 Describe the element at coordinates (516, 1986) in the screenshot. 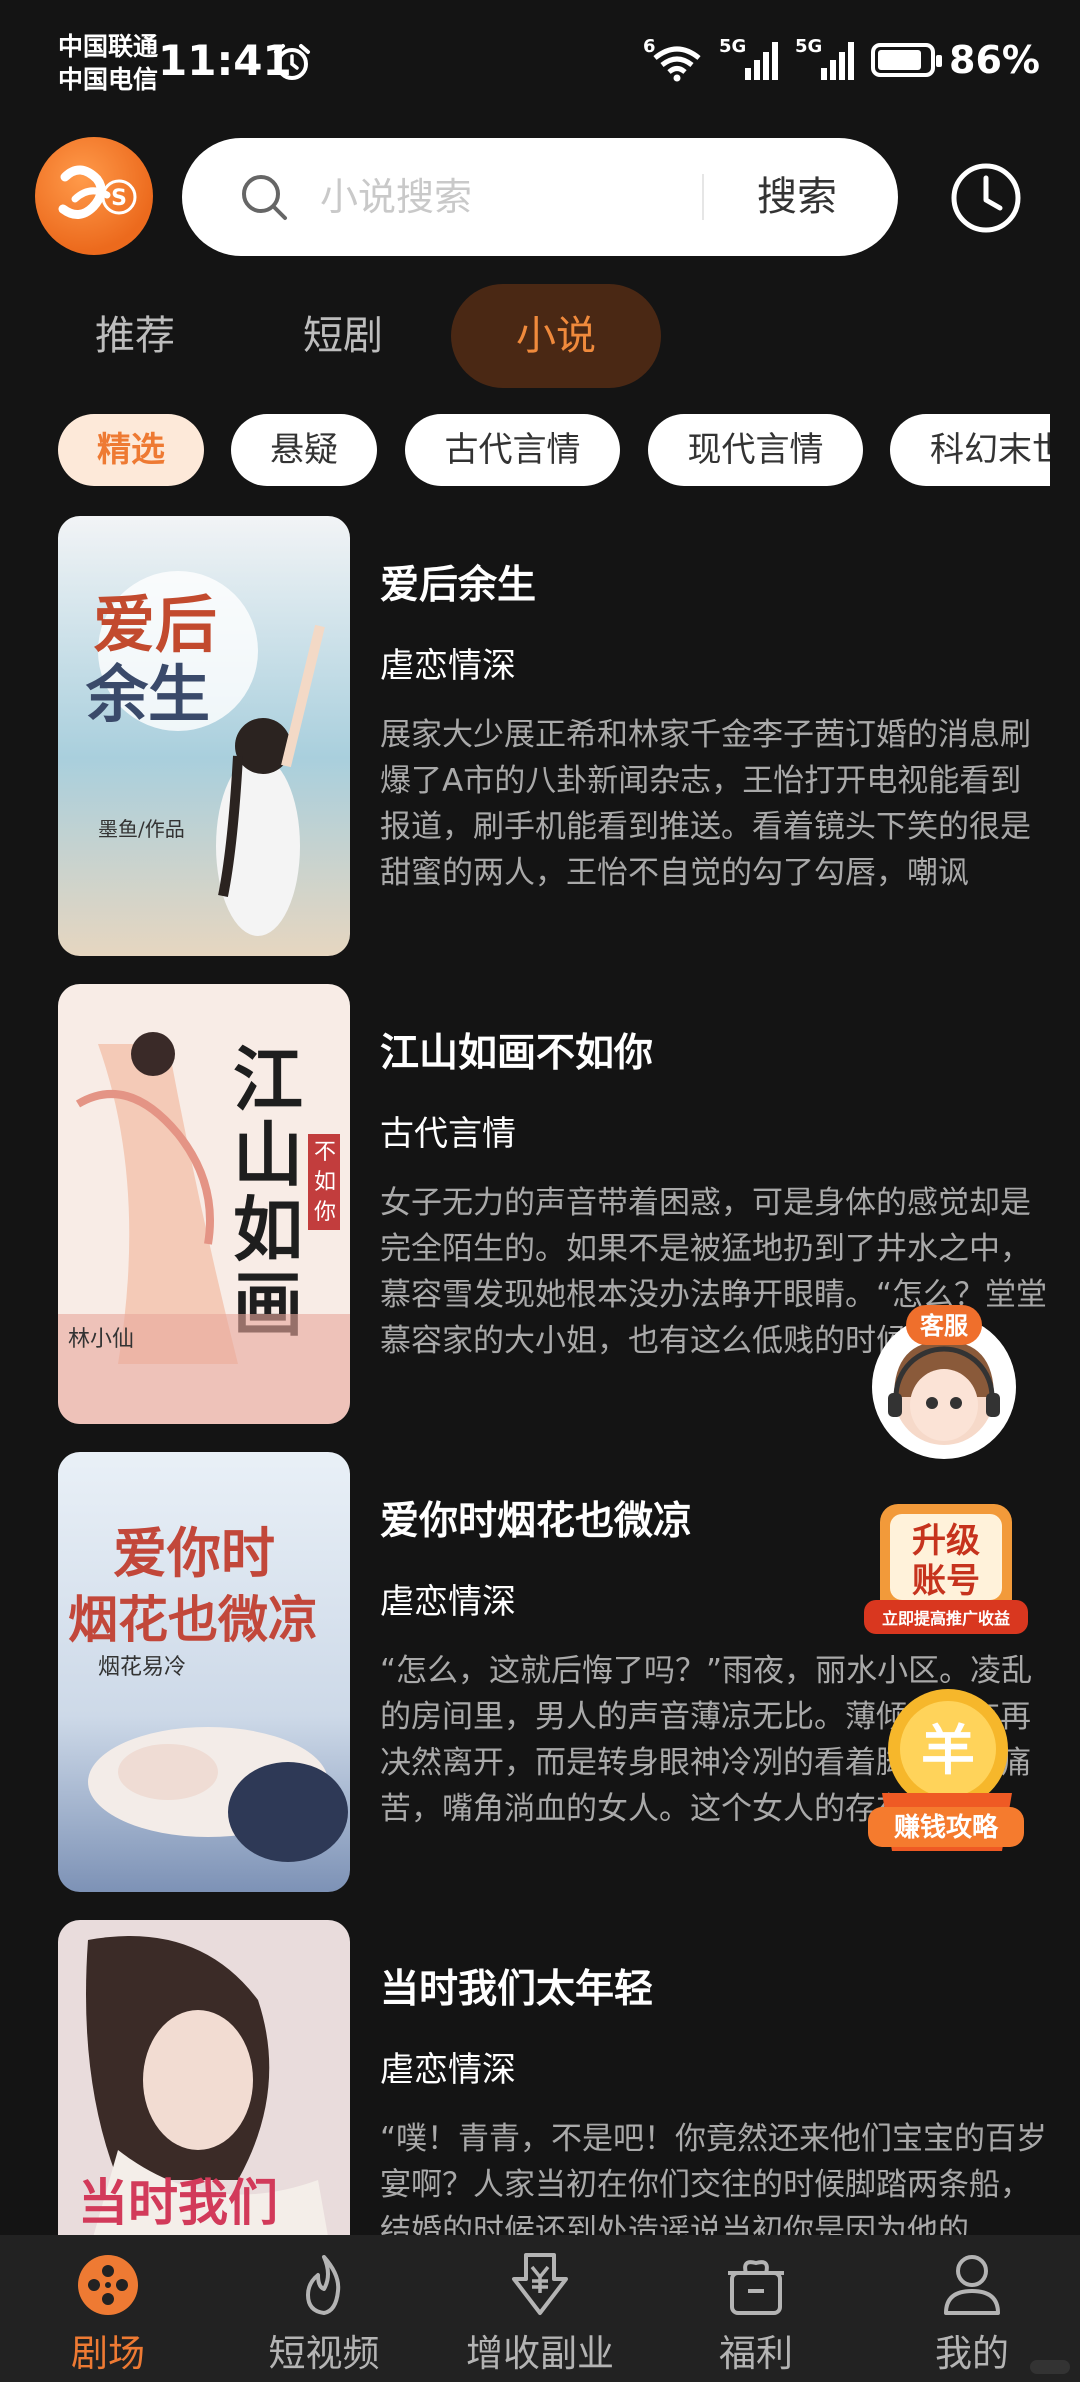

I see `book-title: 当时我们太年轻` at that location.